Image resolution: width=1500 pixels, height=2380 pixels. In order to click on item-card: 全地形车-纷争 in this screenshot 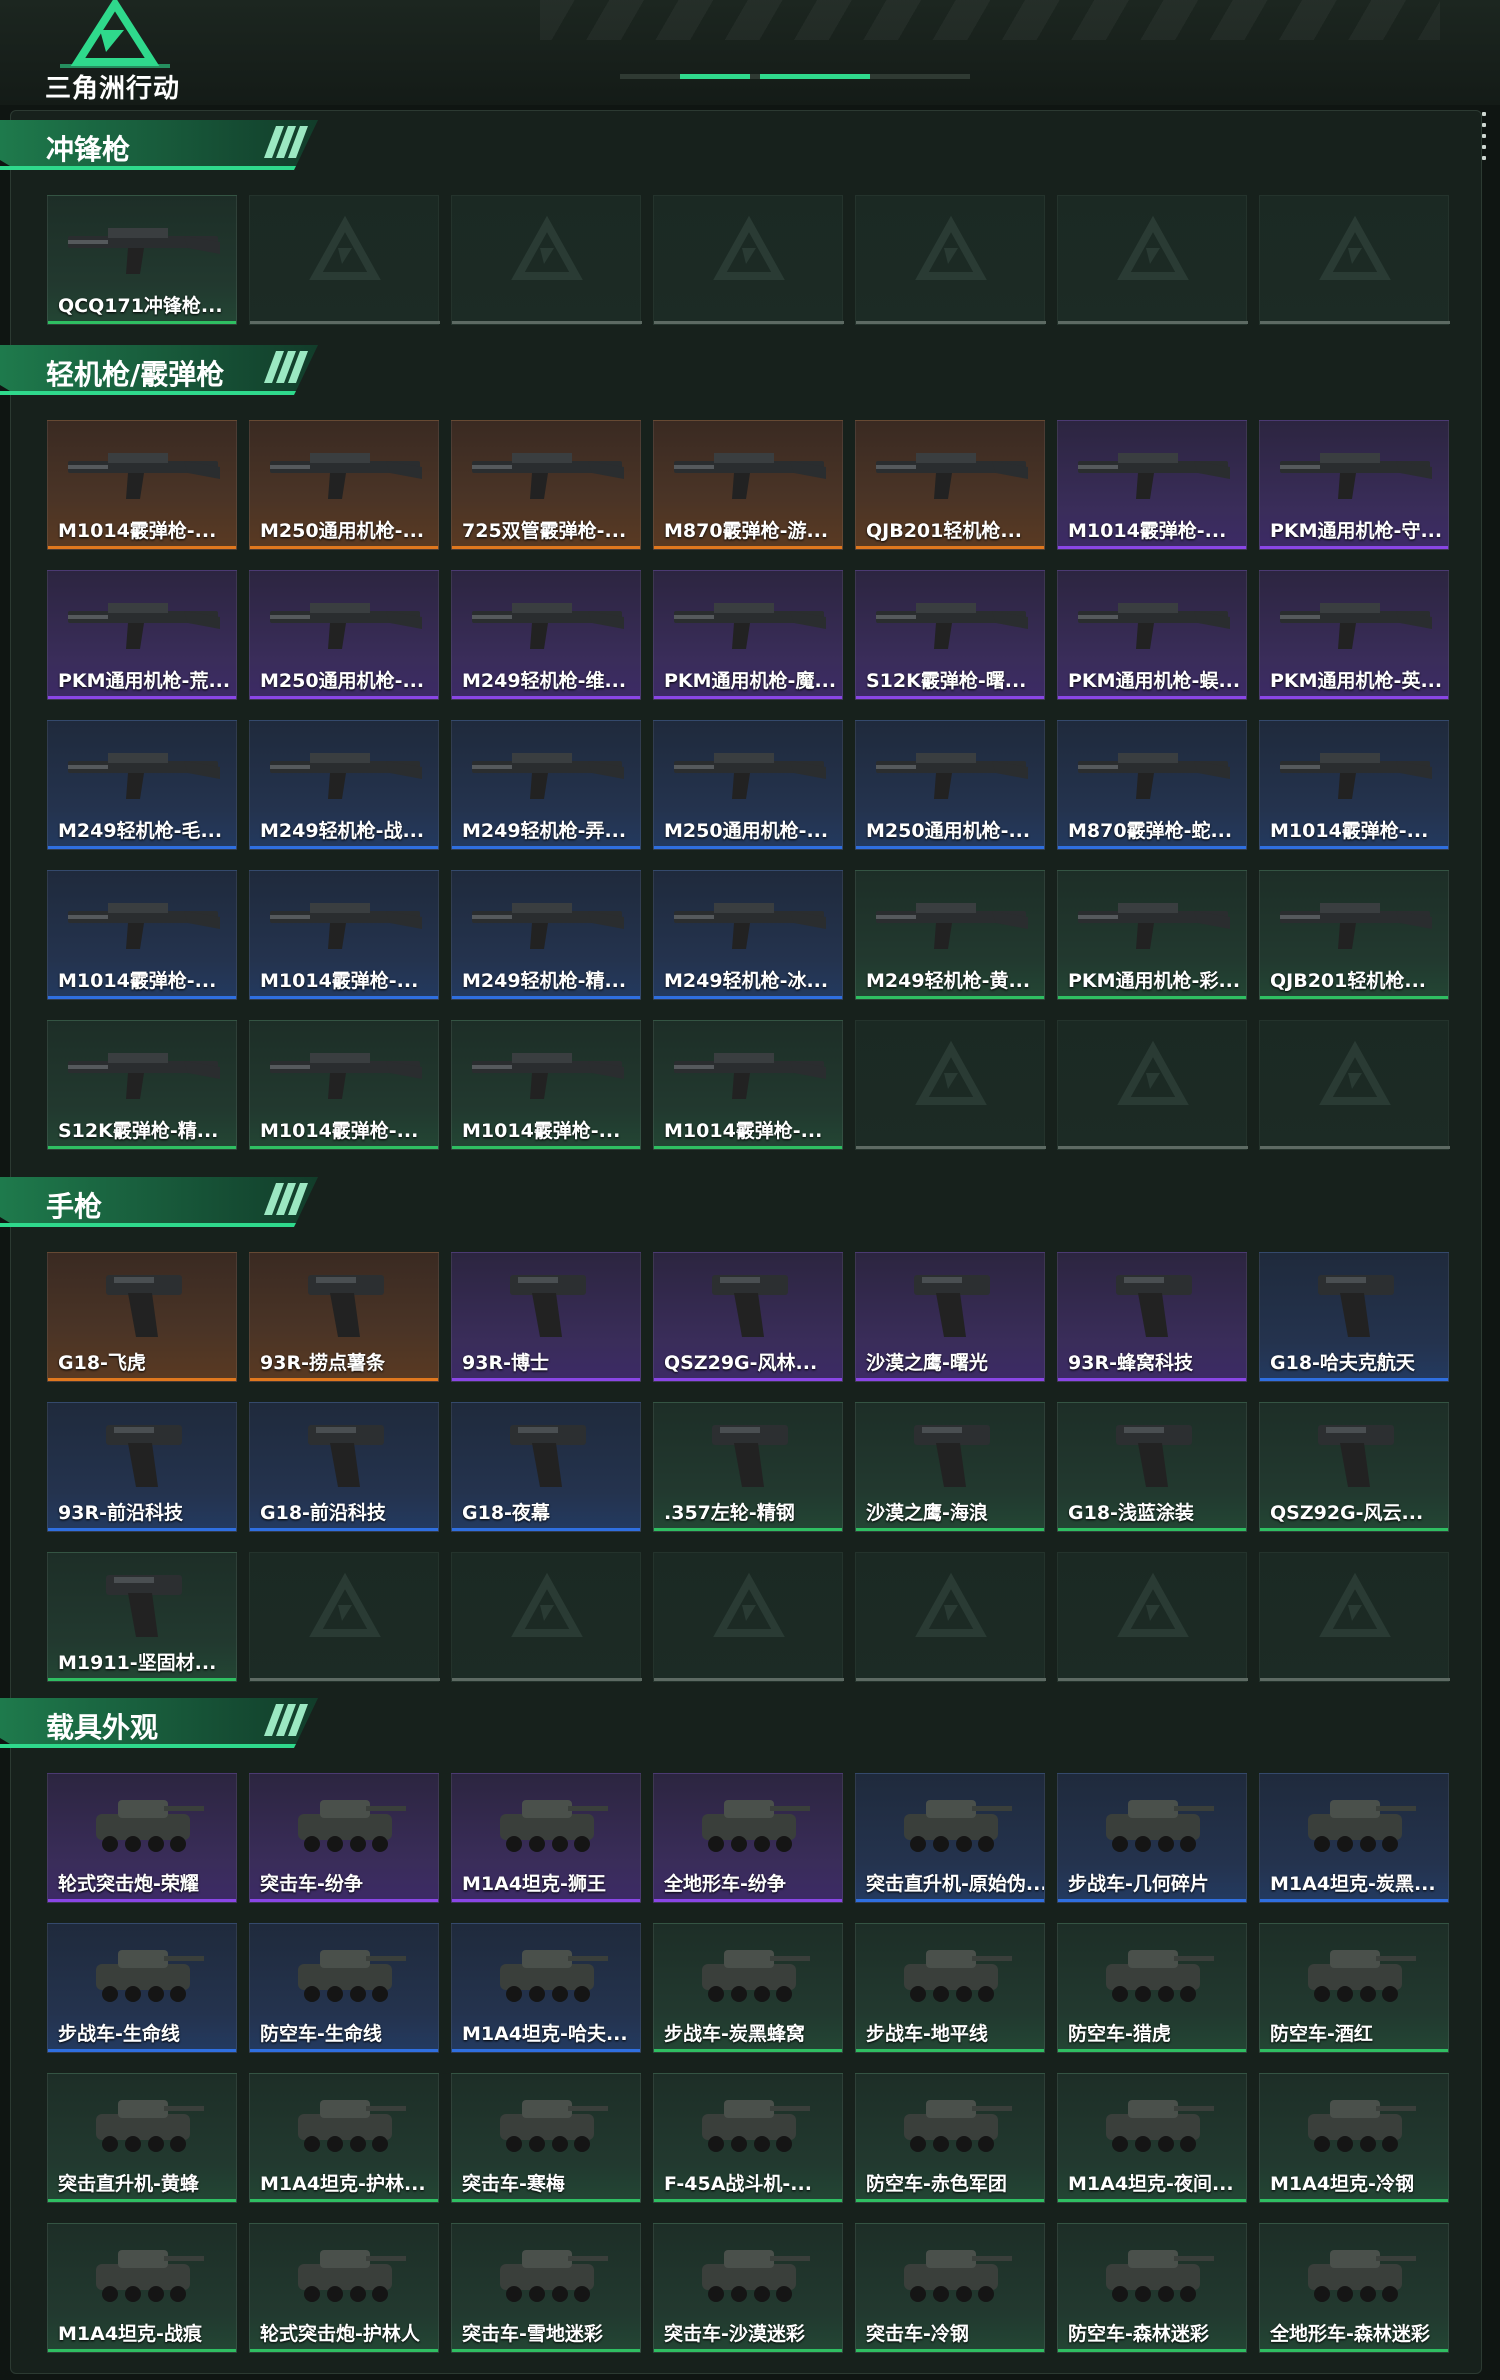, I will do `click(748, 1838)`.